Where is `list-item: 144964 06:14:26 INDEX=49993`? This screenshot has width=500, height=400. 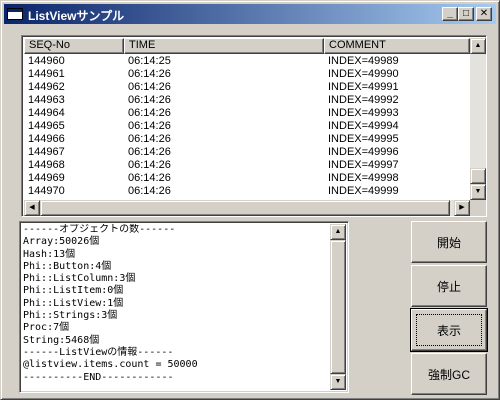
list-item: 144964 06:14:26 INDEX=49993 is located at coordinates (247, 113).